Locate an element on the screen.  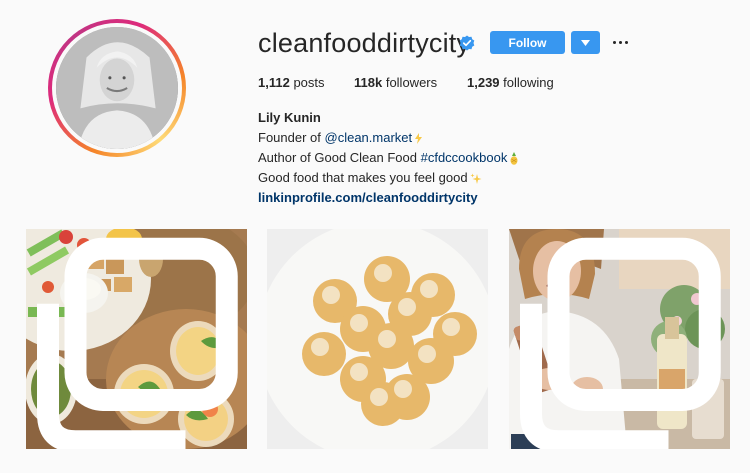
profile-avatar is located at coordinates (117, 88).